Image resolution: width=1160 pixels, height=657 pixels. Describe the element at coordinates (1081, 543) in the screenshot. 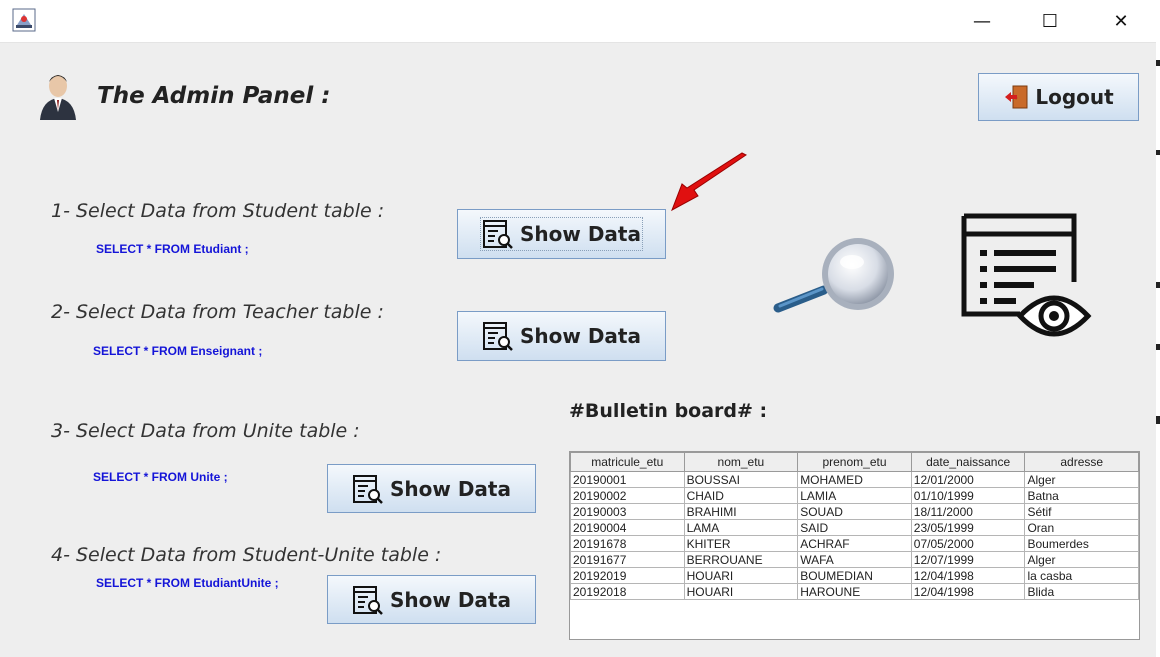

I see `table-cell: Boumerdes` at that location.